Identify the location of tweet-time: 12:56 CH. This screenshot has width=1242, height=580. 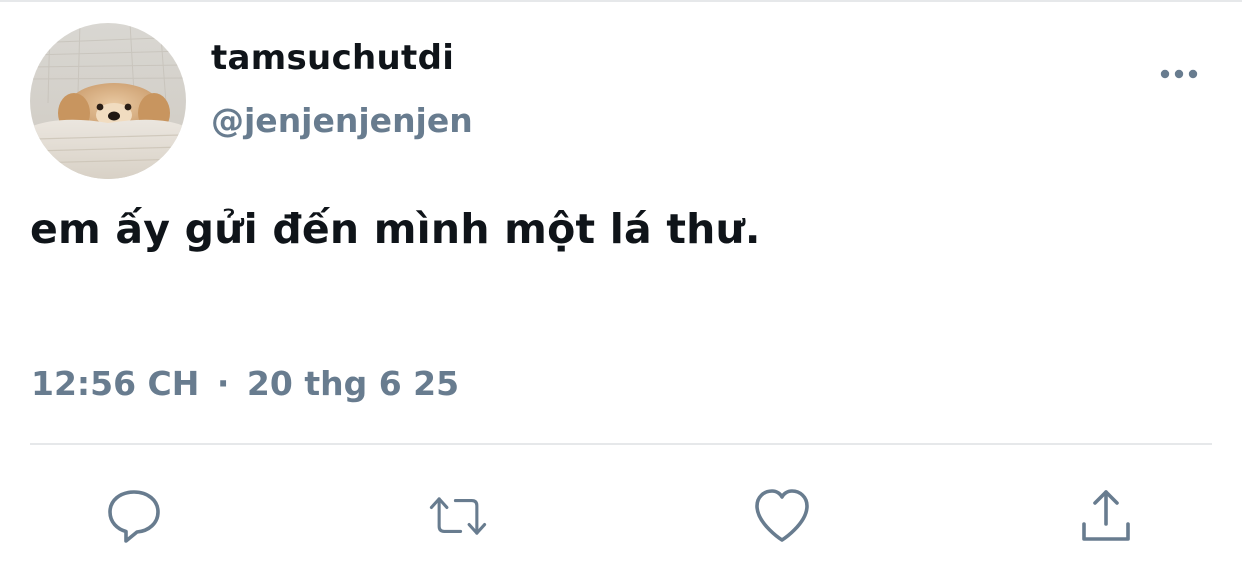
(115, 383).